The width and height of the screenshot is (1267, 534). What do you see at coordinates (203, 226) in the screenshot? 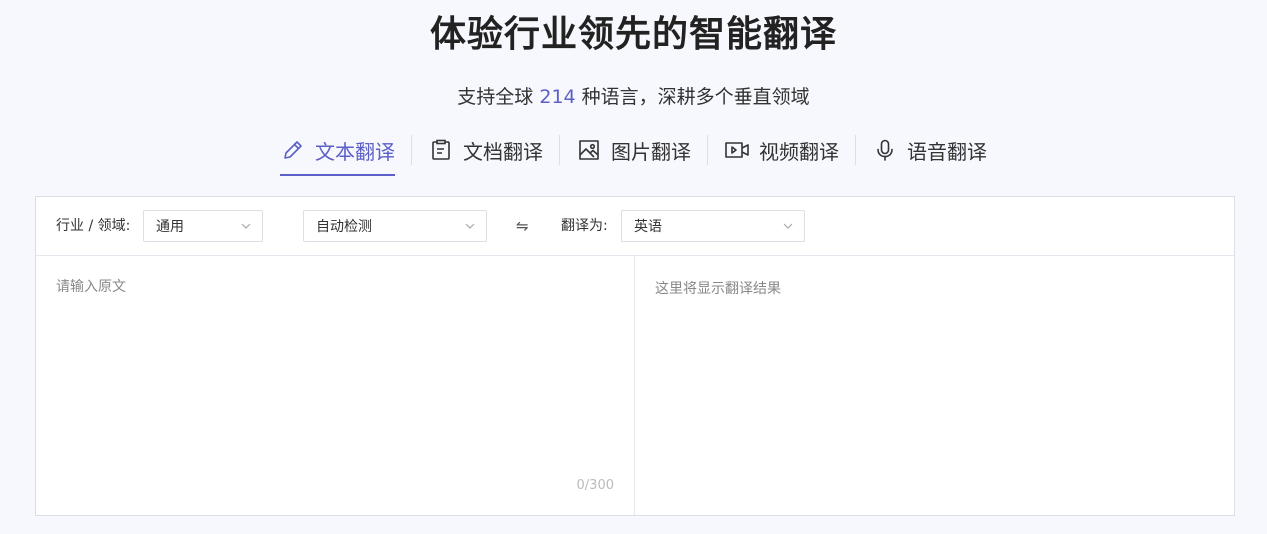
I see `domain-select: 通用` at bounding box center [203, 226].